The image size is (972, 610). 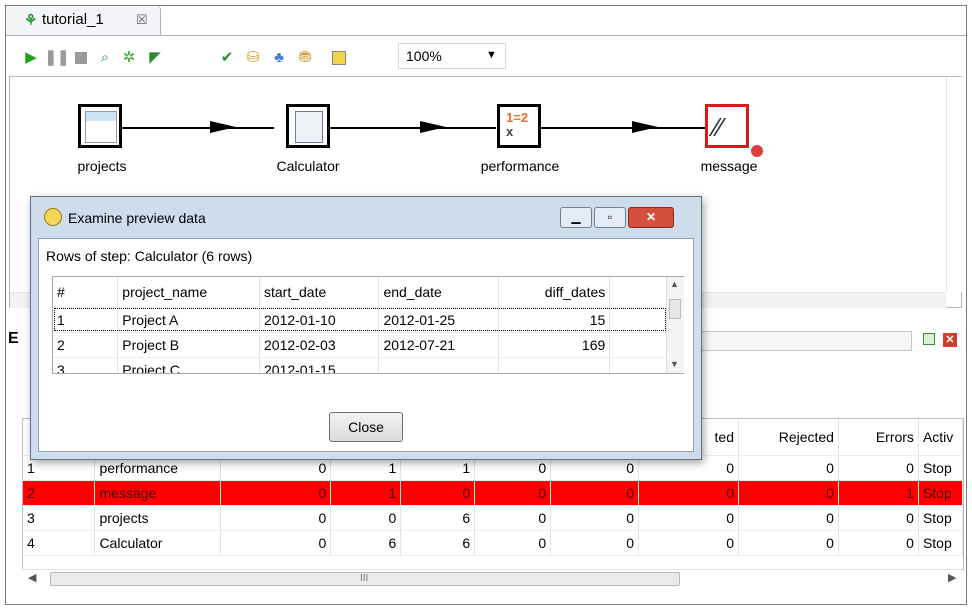 What do you see at coordinates (86, 292) in the screenshot?
I see `column-header: #` at bounding box center [86, 292].